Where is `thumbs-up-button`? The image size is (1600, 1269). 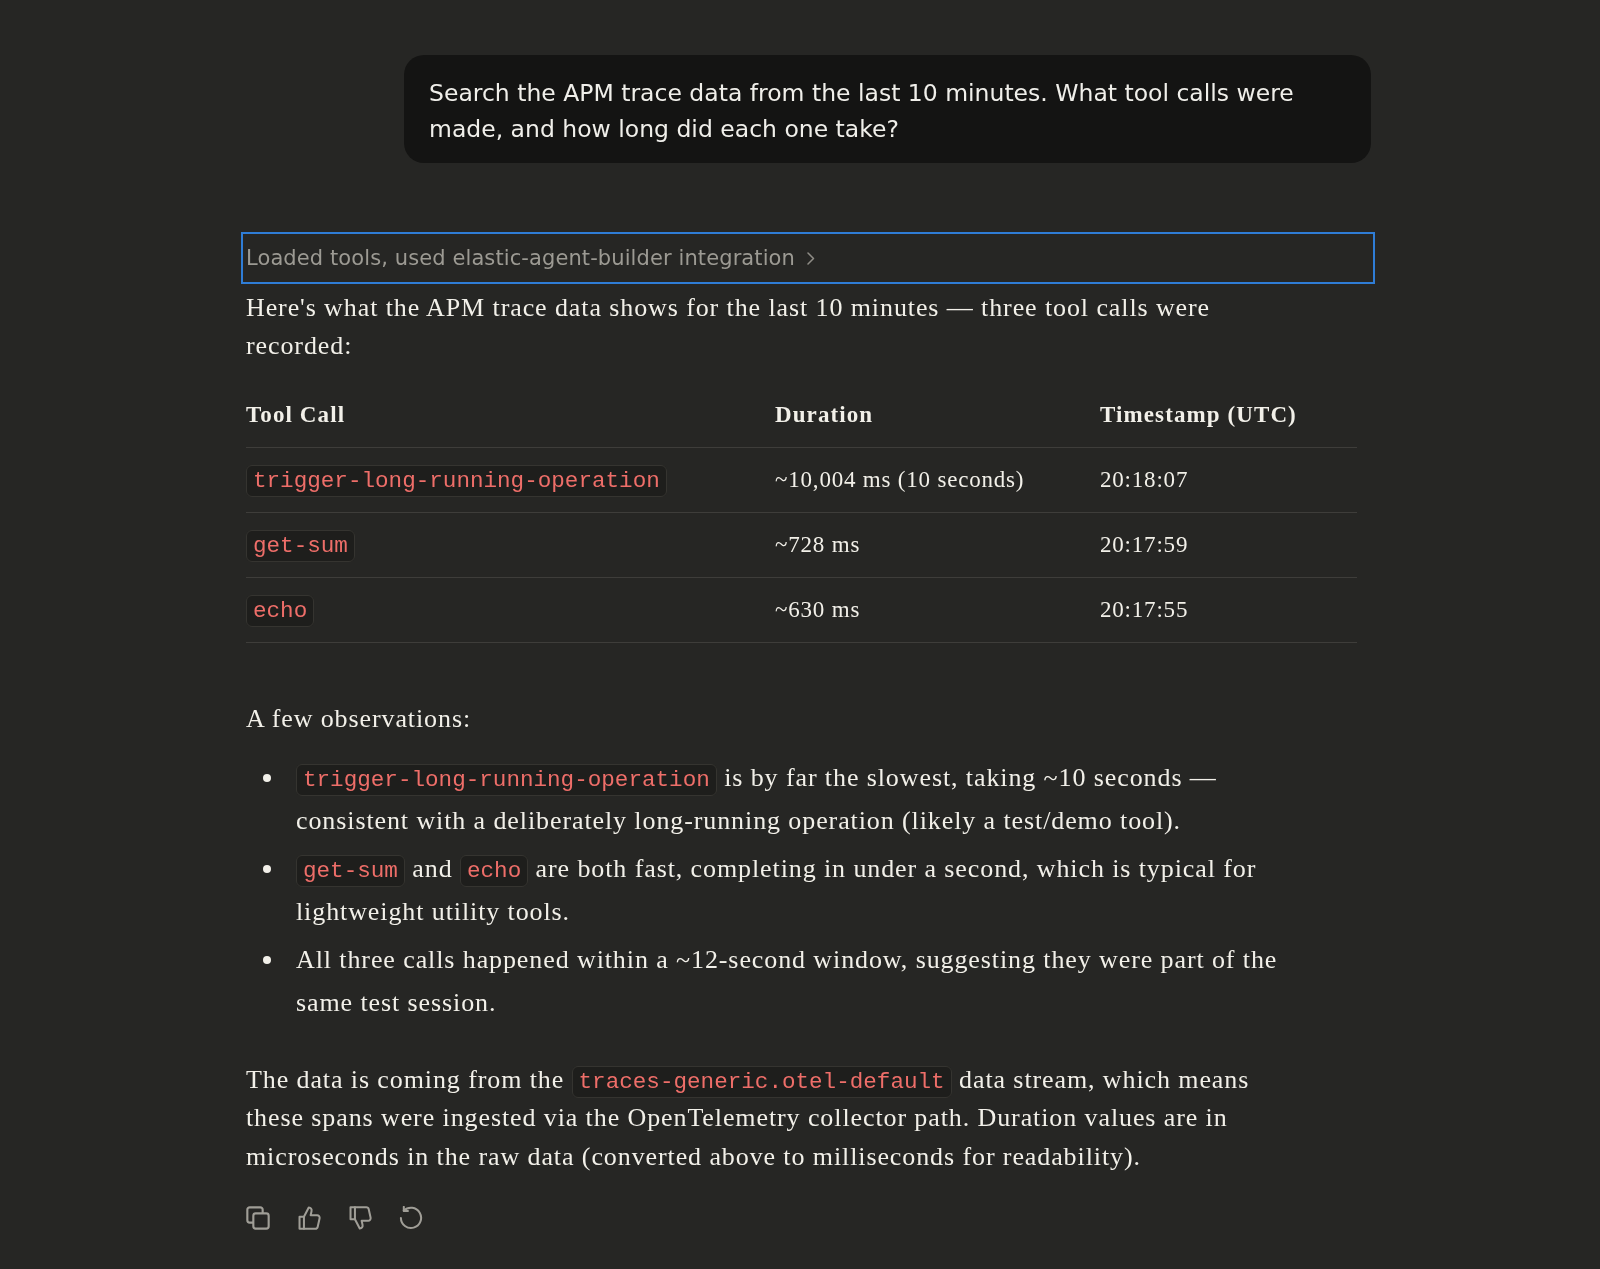
thumbs-up-button is located at coordinates (309, 1217).